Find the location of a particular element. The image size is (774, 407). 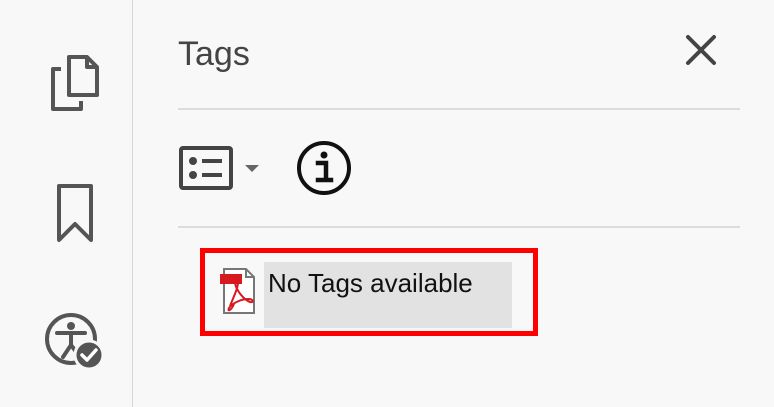

close-panel-button is located at coordinates (701, 52).